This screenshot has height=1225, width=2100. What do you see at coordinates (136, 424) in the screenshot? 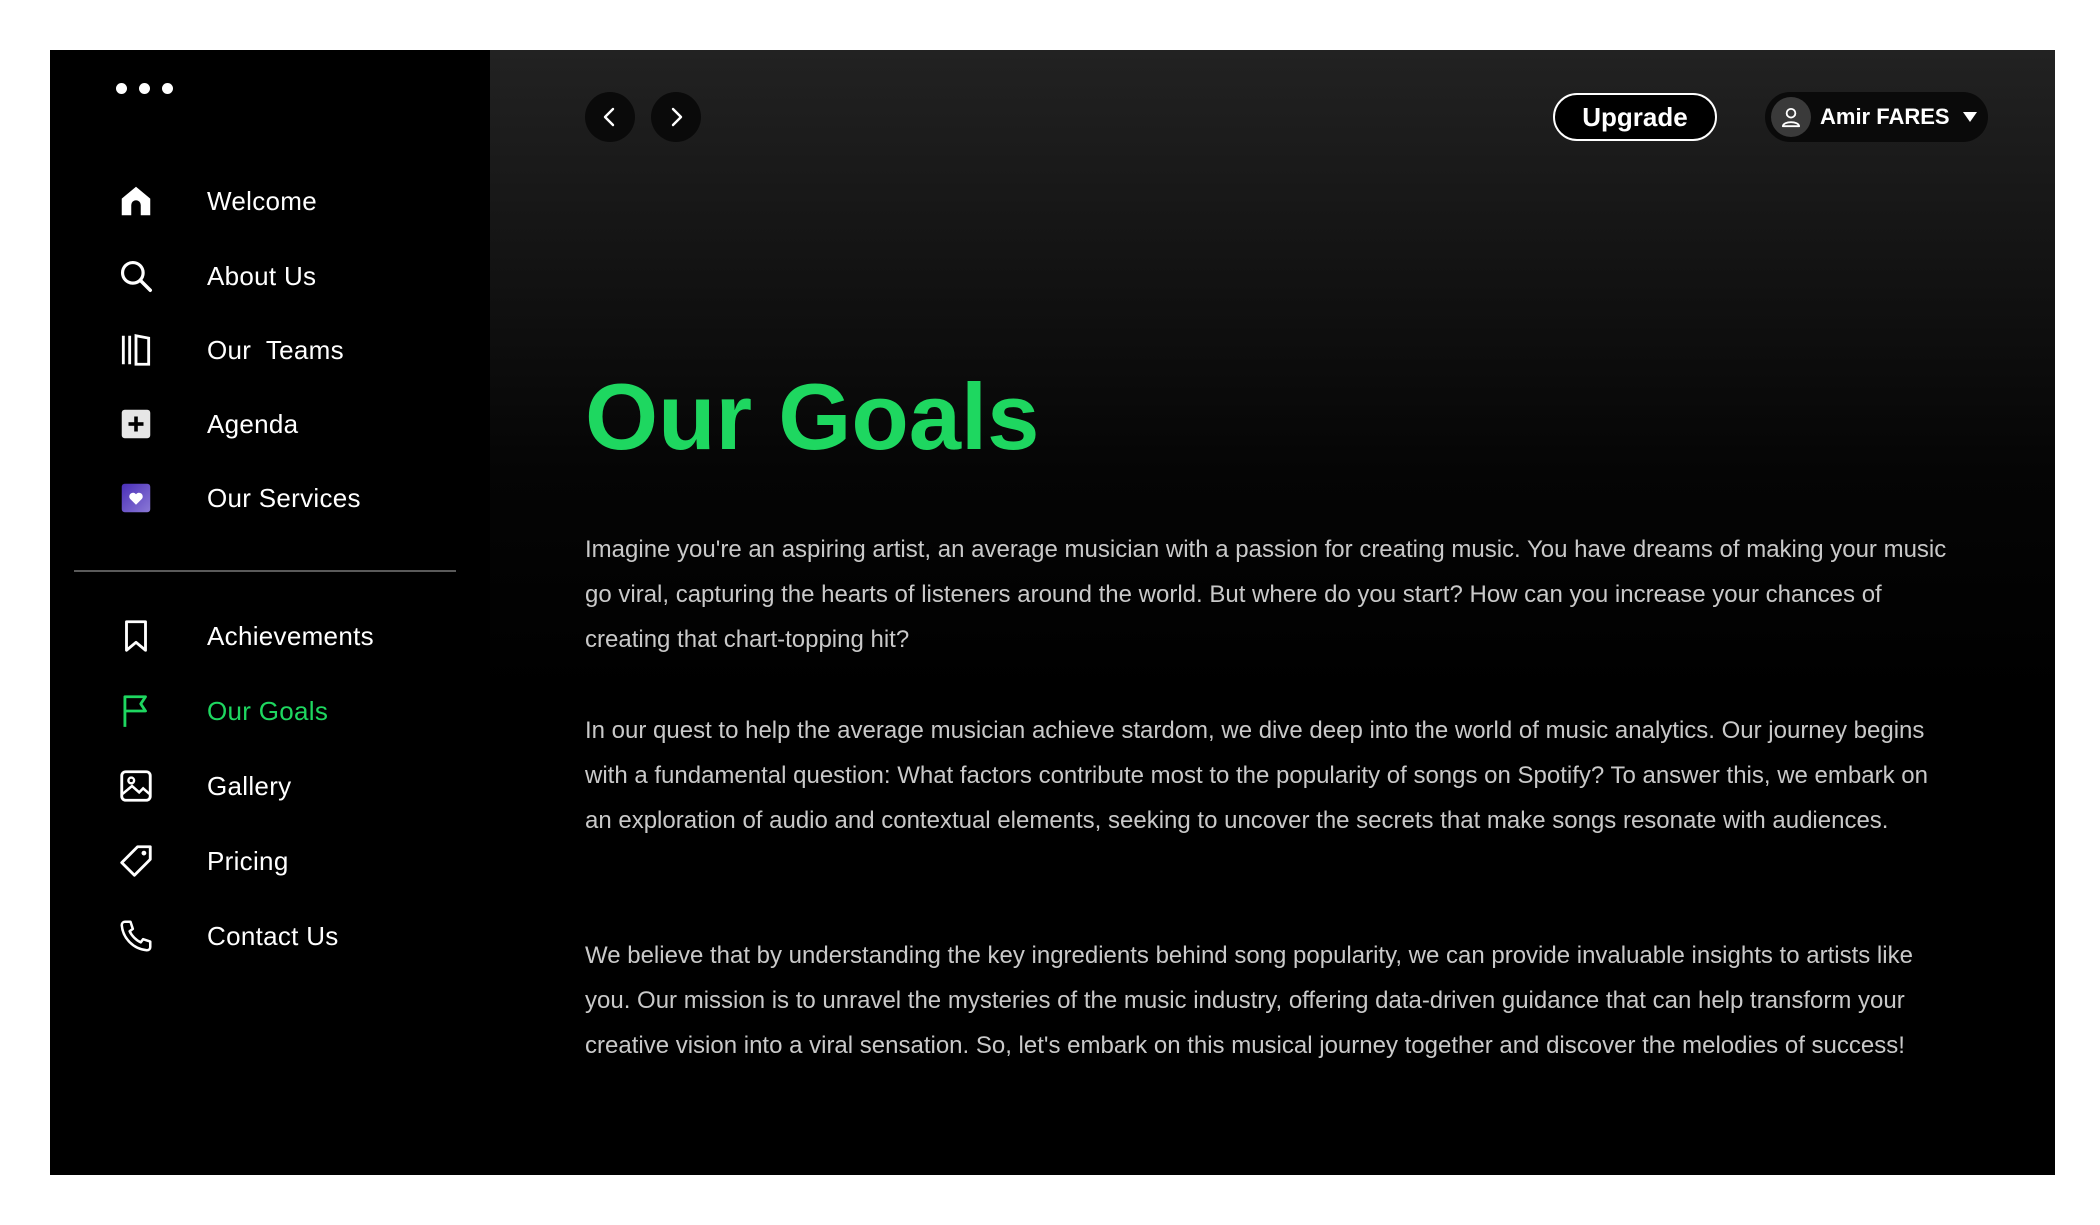
I see `plus-square-icon` at bounding box center [136, 424].